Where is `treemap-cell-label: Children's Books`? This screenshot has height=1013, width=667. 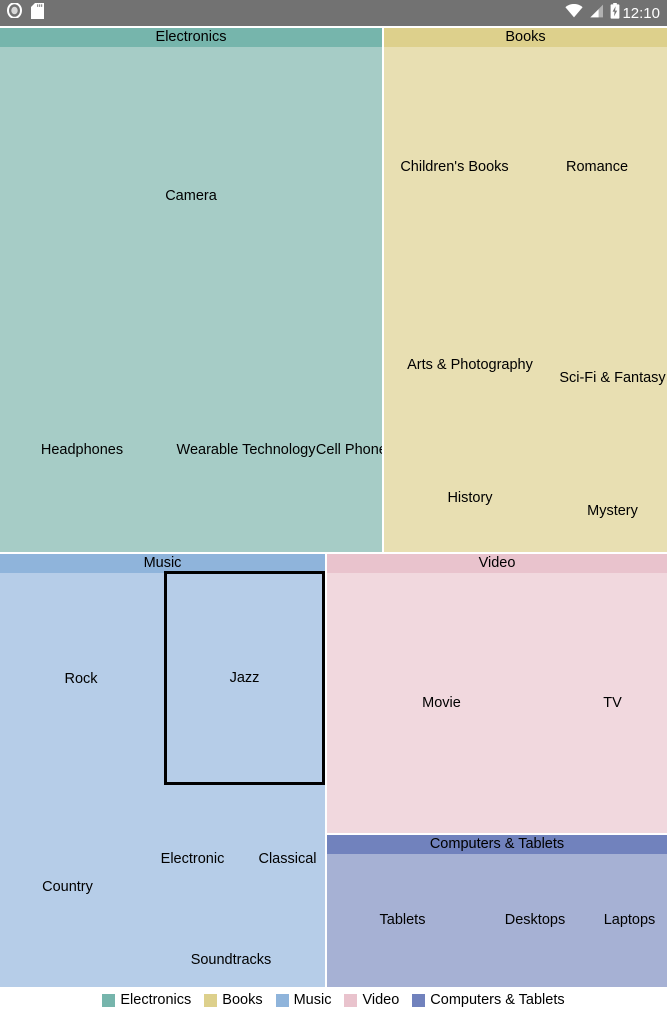
treemap-cell-label: Children's Books is located at coordinates (454, 166).